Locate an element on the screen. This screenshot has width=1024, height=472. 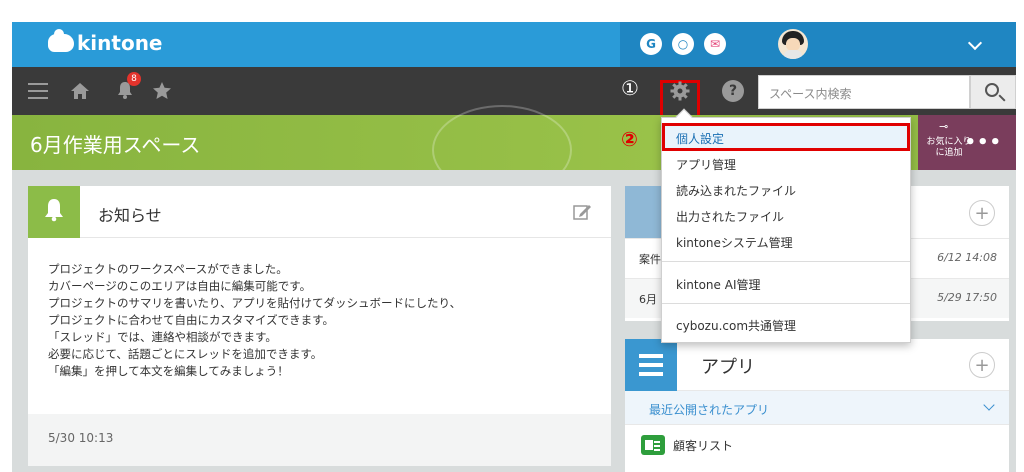
edit-icon is located at coordinates (582, 212).